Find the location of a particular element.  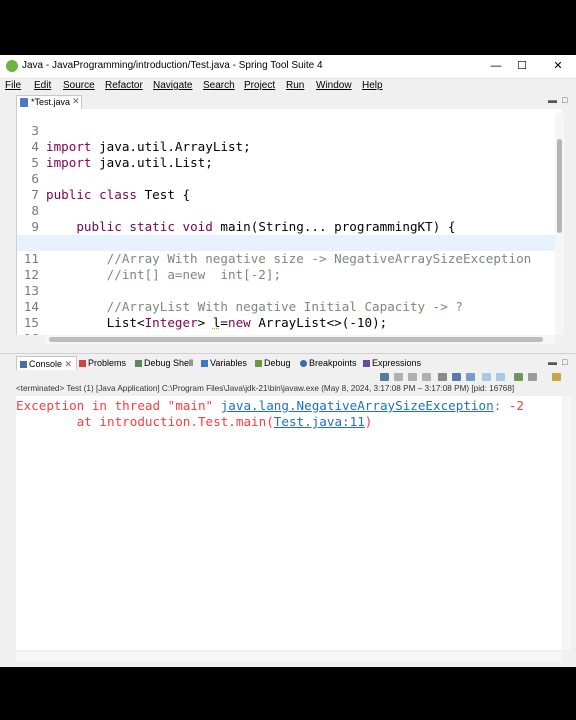

expressions-icon is located at coordinates (366, 363).